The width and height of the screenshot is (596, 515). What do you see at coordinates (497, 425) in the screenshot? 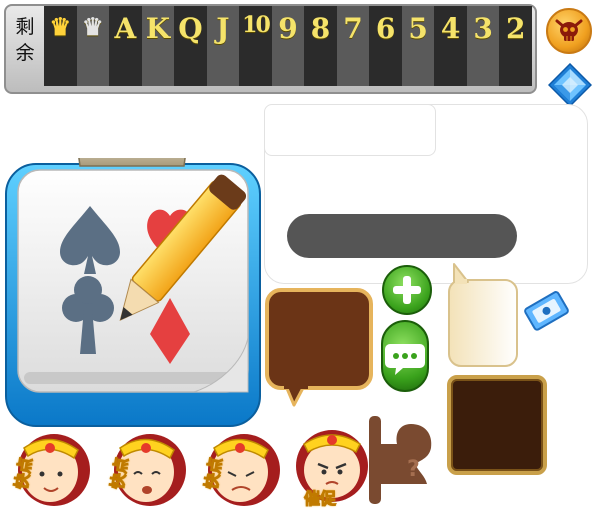
I see `dark-gold-frame` at bounding box center [497, 425].